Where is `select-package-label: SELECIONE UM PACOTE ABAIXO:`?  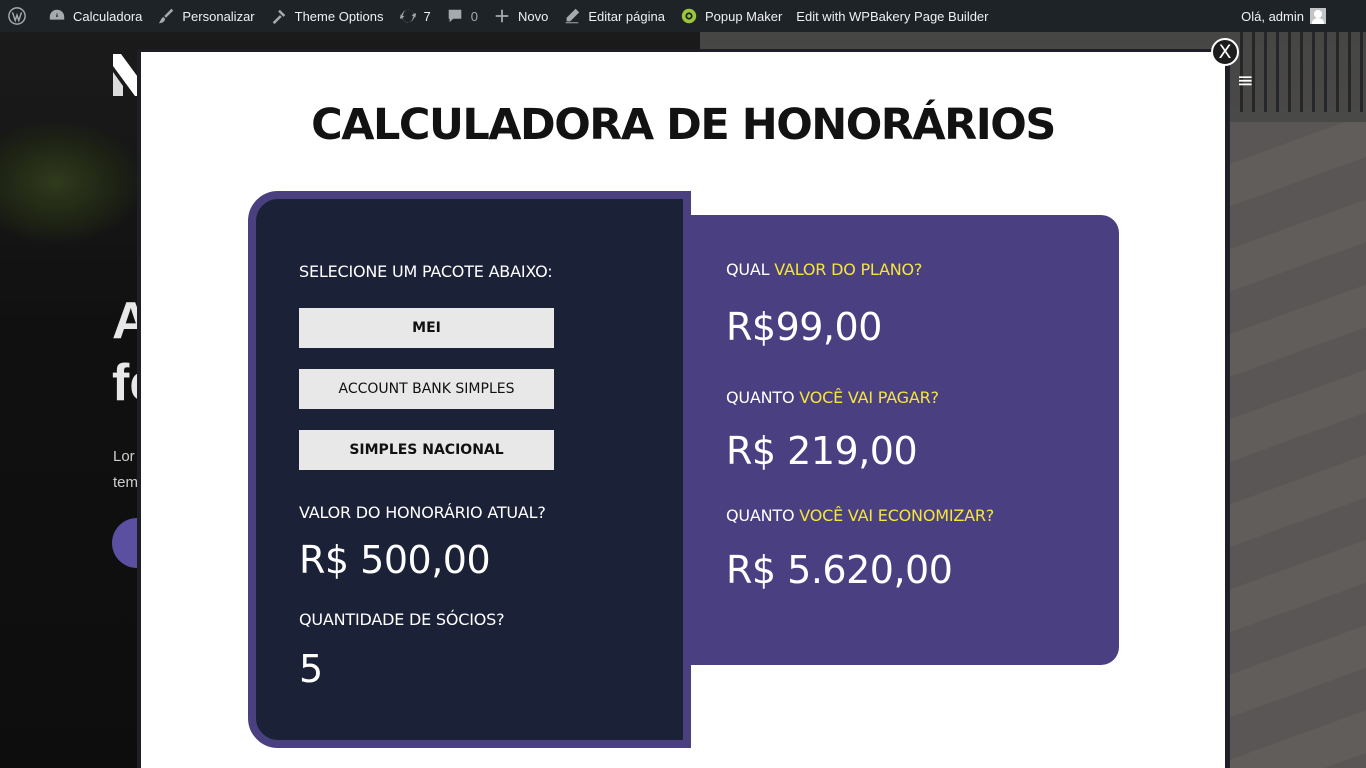
select-package-label: SELECIONE UM PACOTE ABAIXO: is located at coordinates (426, 271).